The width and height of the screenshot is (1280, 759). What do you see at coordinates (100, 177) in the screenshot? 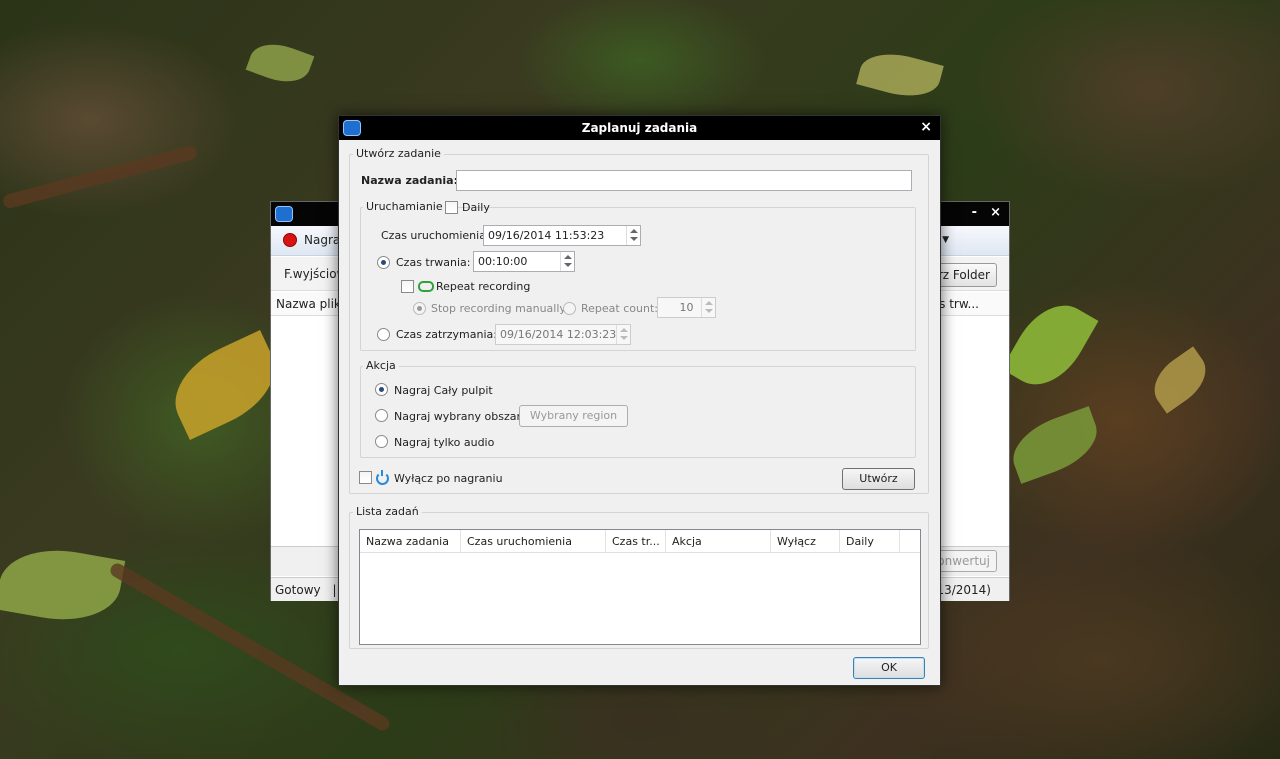
I see `background-twig` at bounding box center [100, 177].